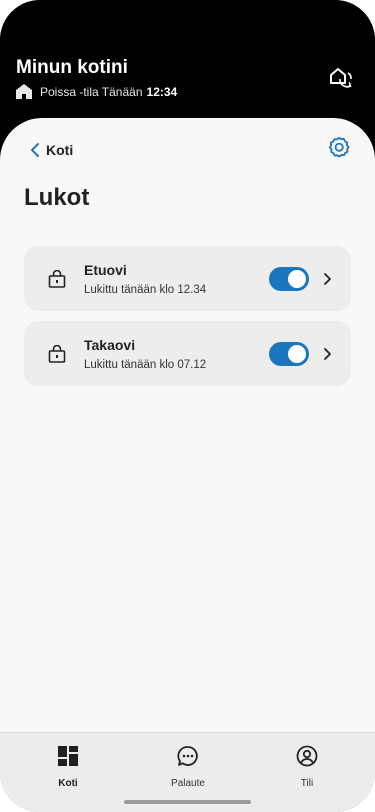  I want to click on tab-label: Palaute, so click(188, 783).